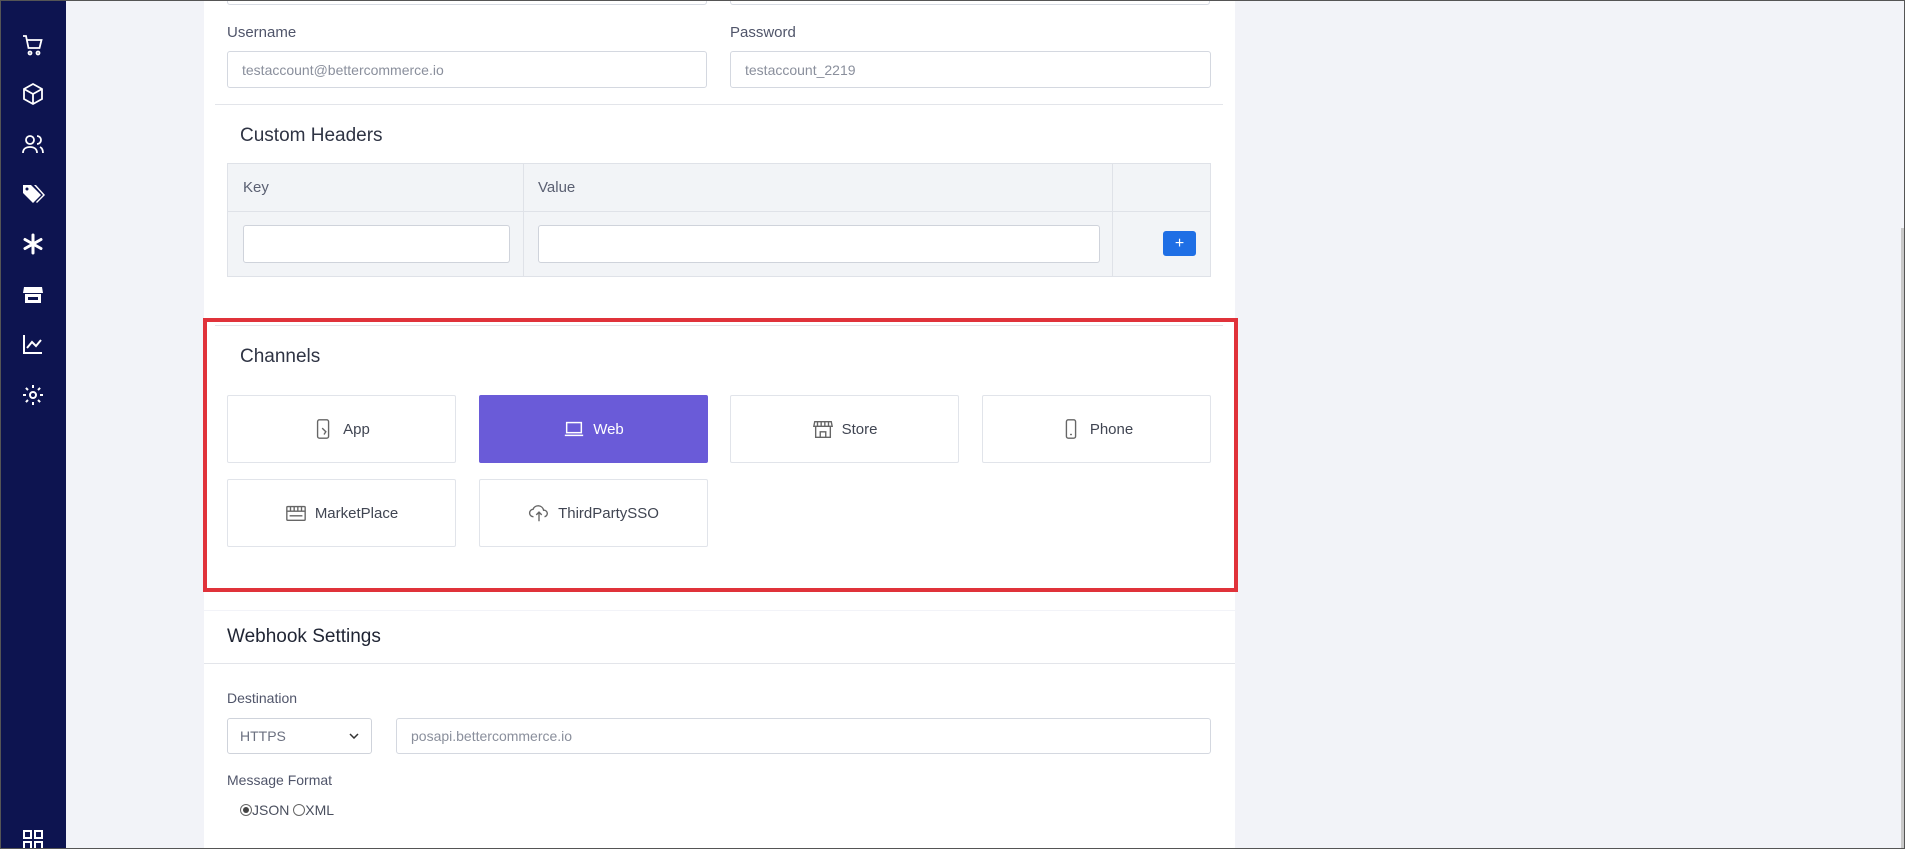 This screenshot has height=849, width=1905. Describe the element at coordinates (299, 810) in the screenshot. I see `xml-radio` at that location.